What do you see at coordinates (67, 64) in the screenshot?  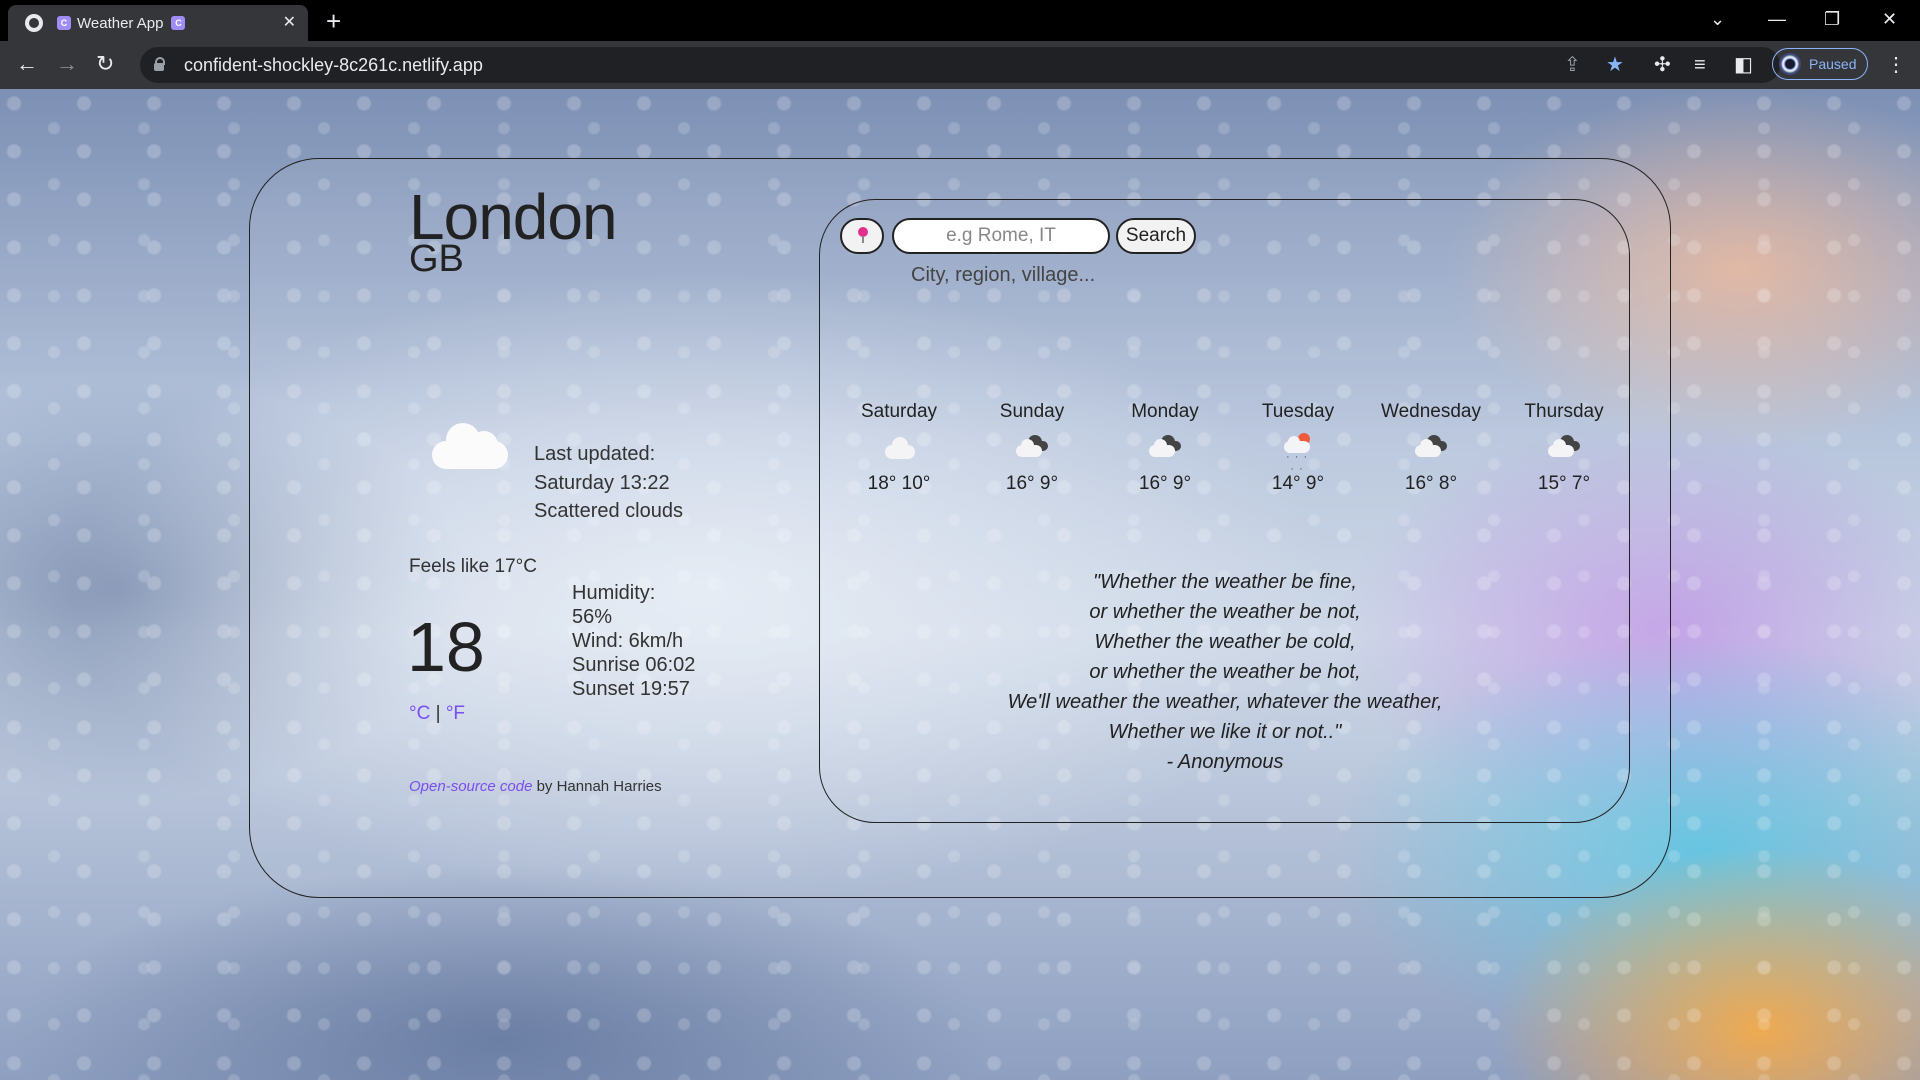 I see `forward-icon: →` at bounding box center [67, 64].